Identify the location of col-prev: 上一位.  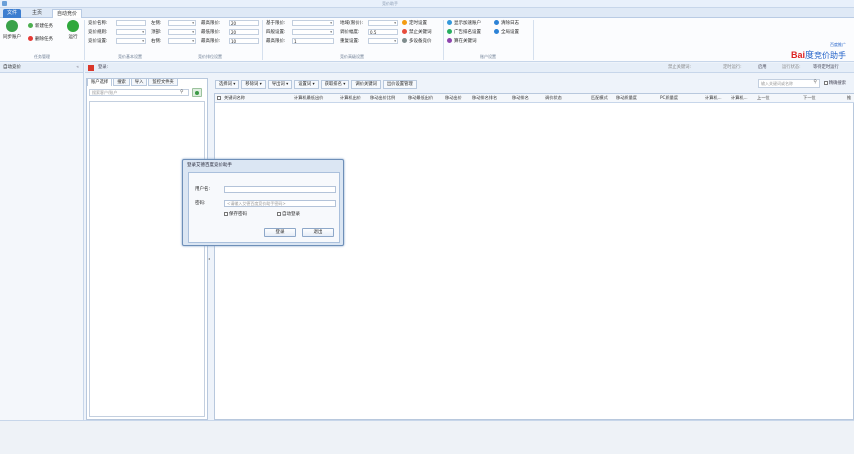
(763, 98).